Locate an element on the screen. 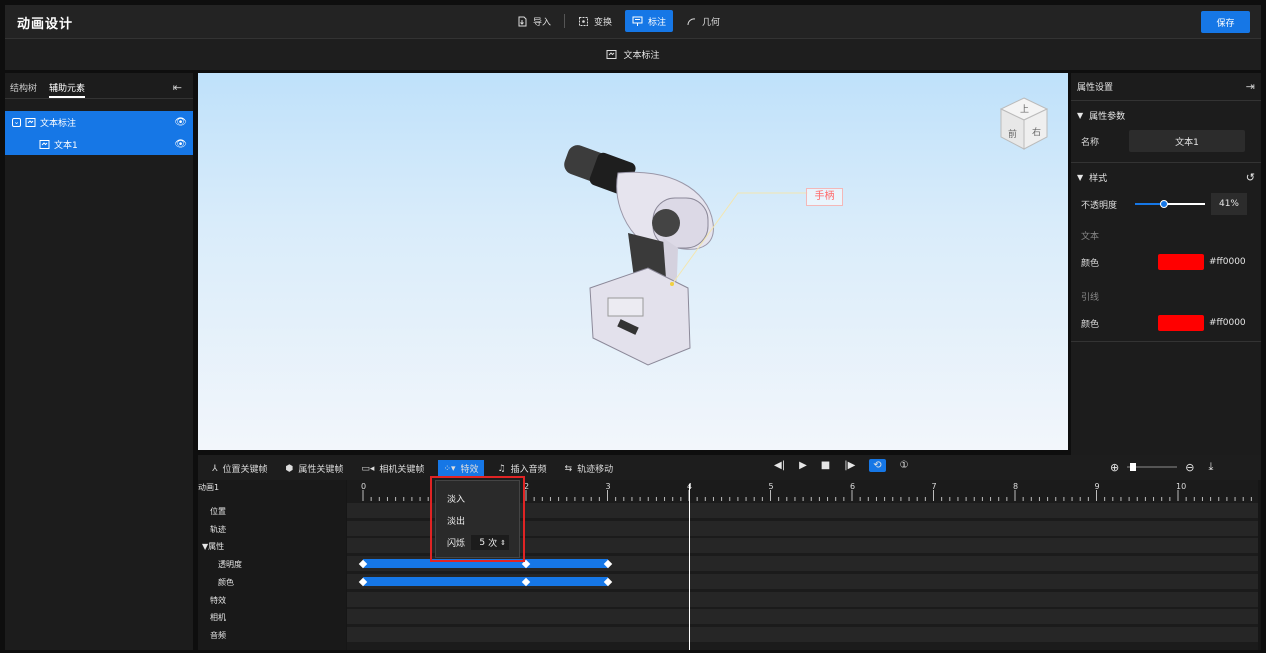 This screenshot has height=653, width=1266. opacity-input: 41% is located at coordinates (1229, 204).